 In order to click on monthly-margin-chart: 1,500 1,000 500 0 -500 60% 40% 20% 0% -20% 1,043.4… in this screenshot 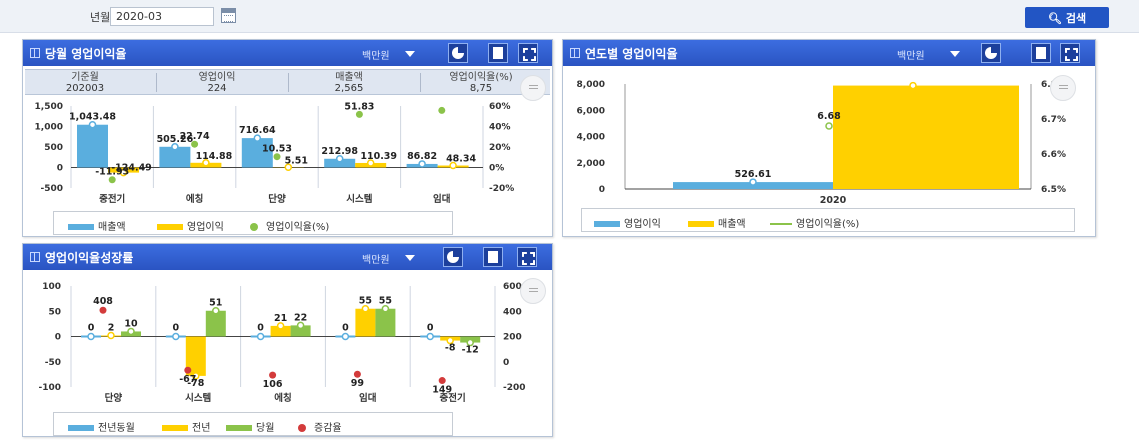, I will do `click(275, 153)`.